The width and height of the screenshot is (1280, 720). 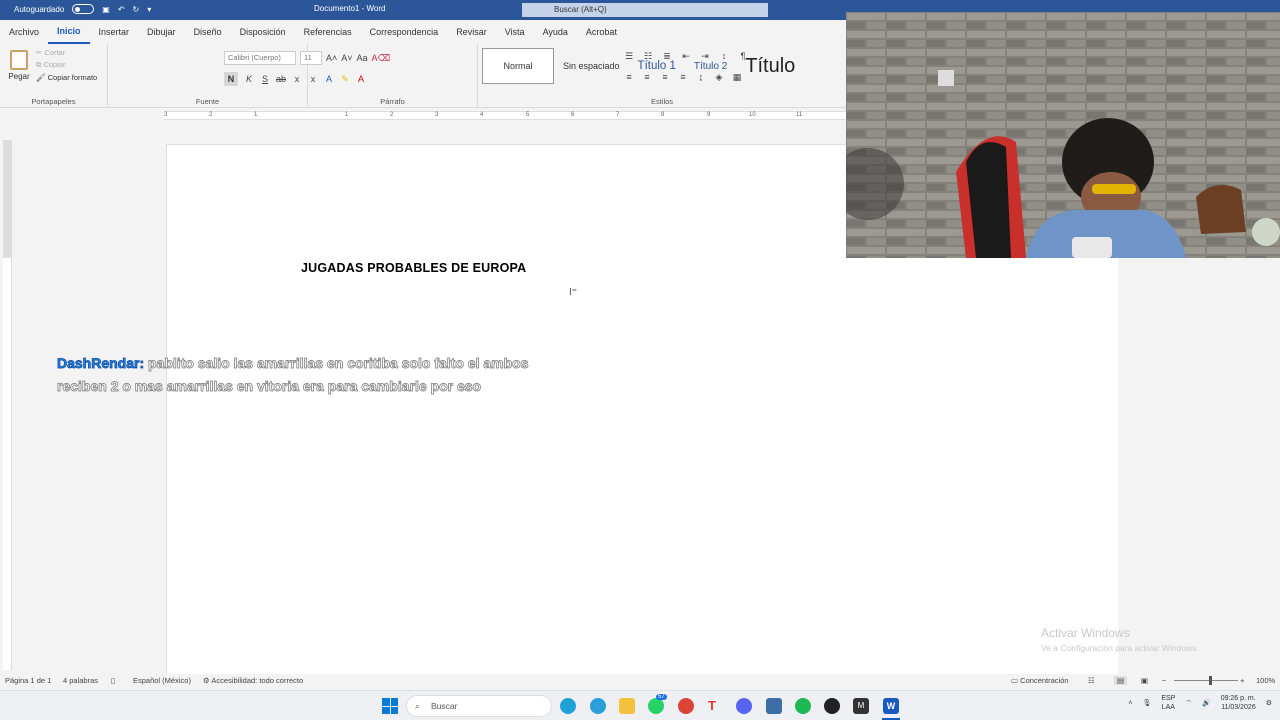 I want to click on copy-label: Copiar, so click(x=54, y=64).